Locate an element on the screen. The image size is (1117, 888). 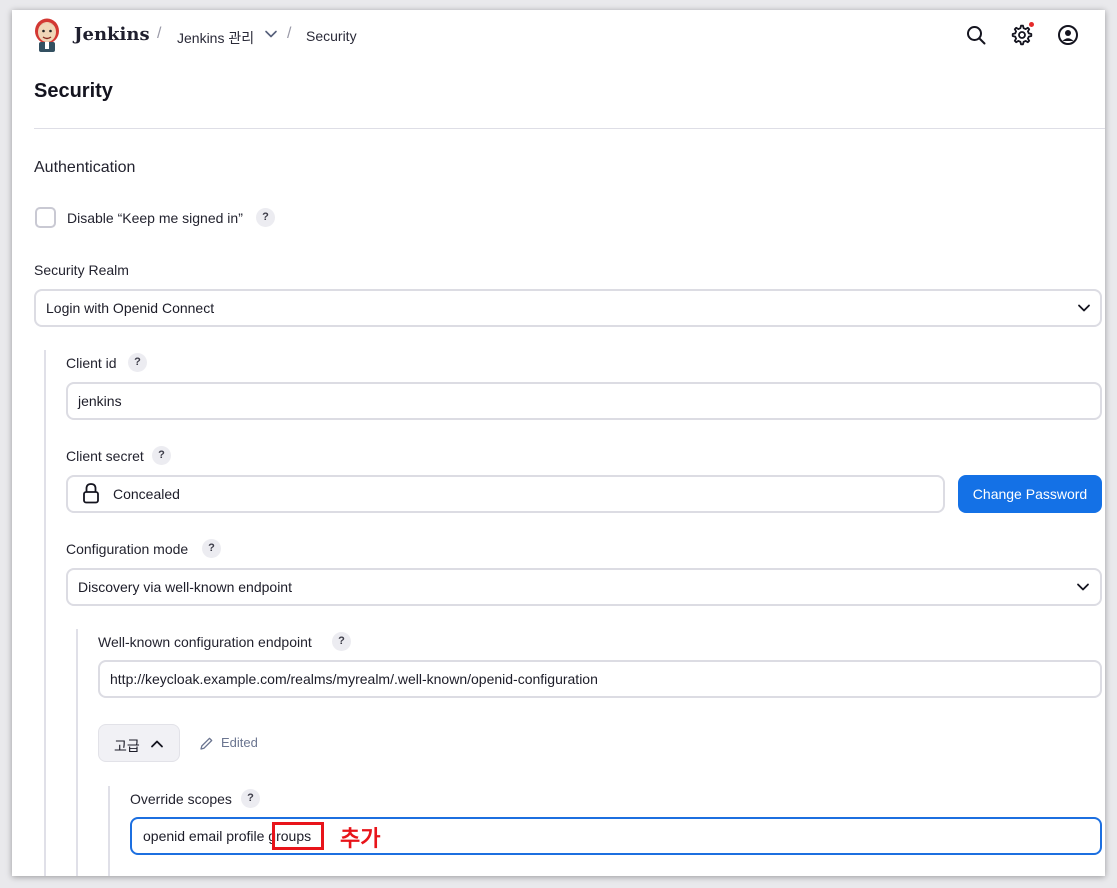
user-account-icon is located at coordinates (1068, 35).